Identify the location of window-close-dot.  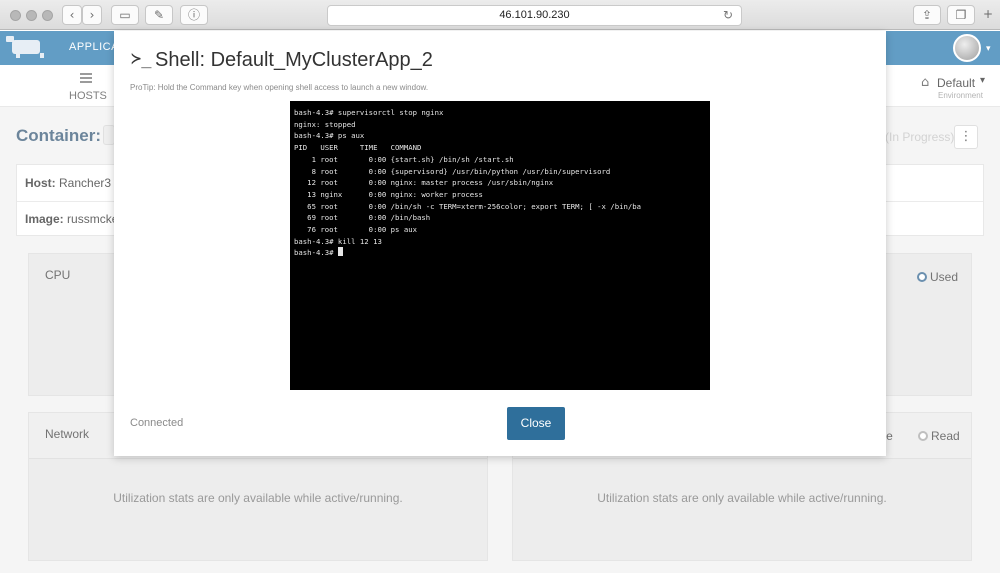
(15, 15).